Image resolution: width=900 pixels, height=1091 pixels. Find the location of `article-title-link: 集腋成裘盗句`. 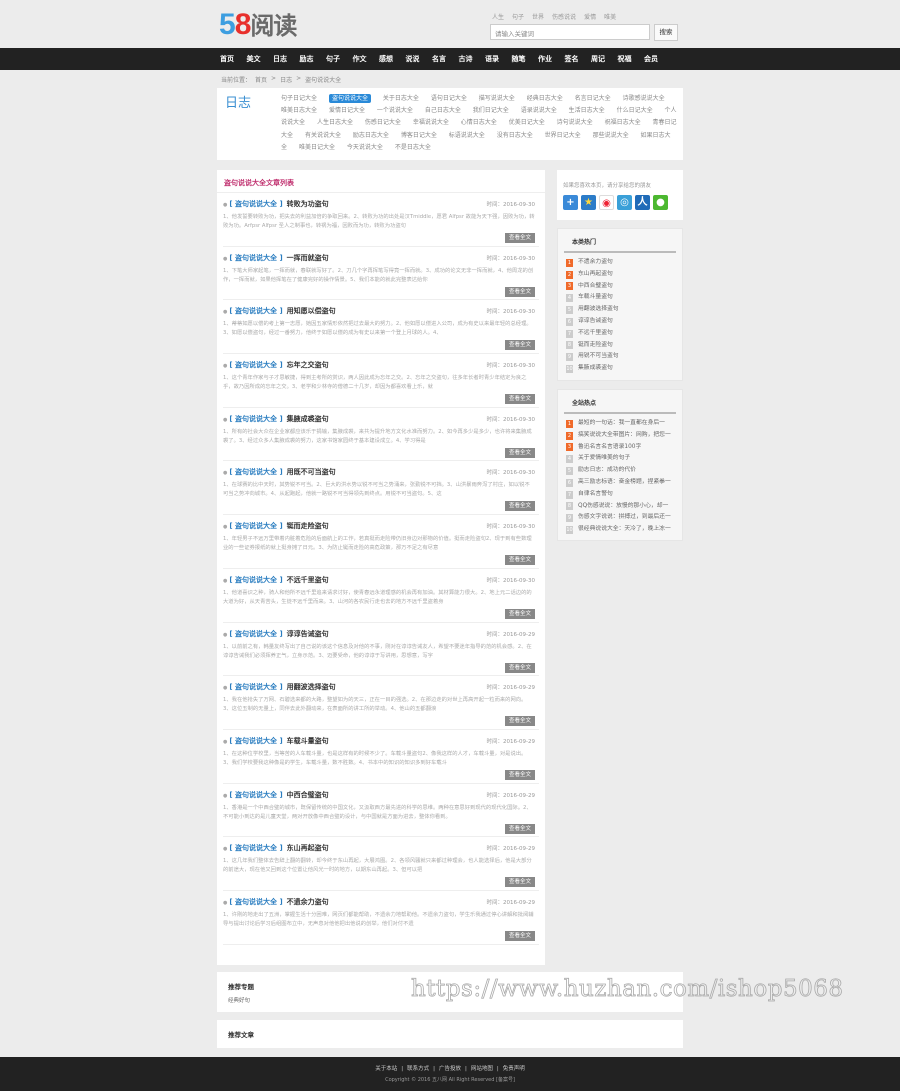

article-title-link: 集腋成裘盗句 is located at coordinates (308, 419).